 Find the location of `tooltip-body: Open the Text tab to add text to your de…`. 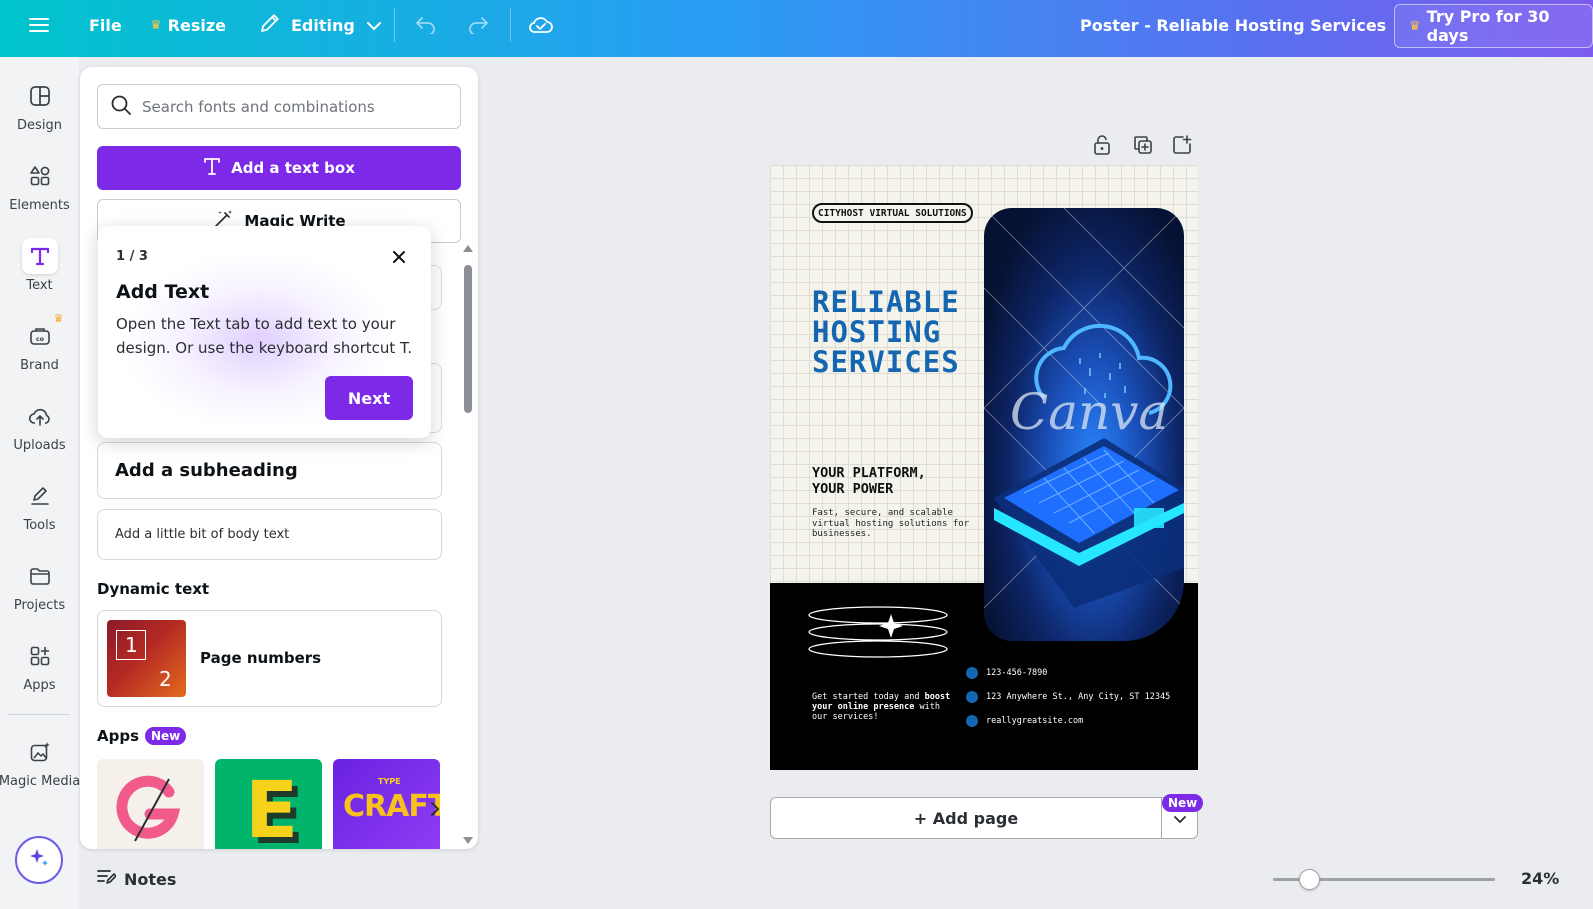

tooltip-body: Open the Text tab to add text to your de… is located at coordinates (264, 336).